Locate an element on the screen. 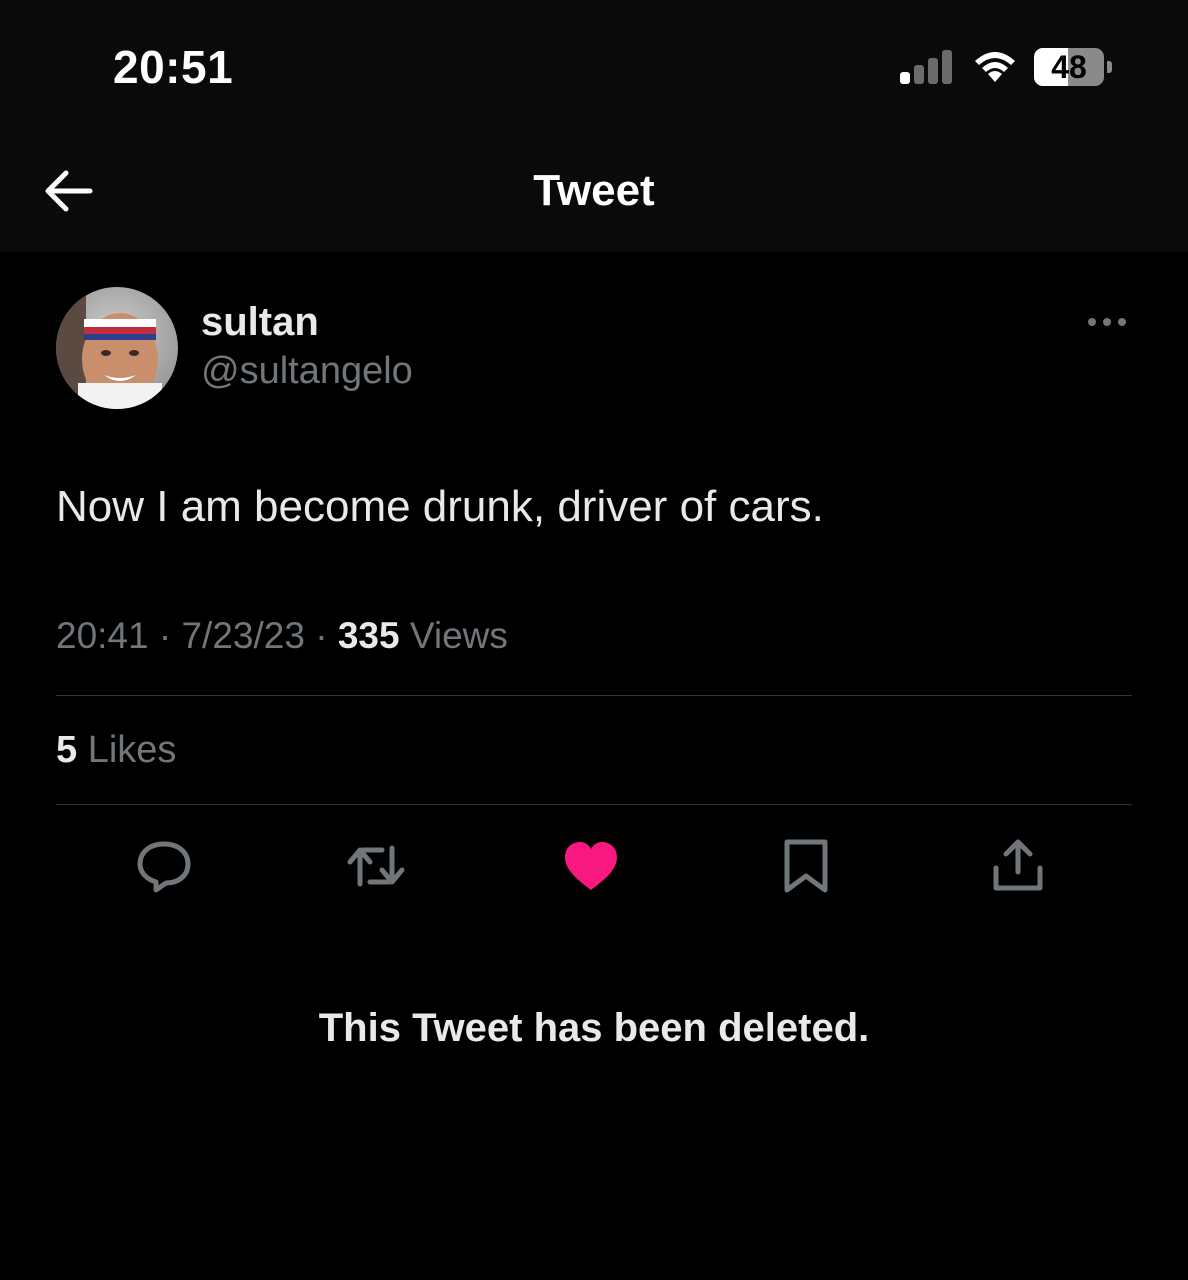 The width and height of the screenshot is (1188, 1280). battery-body: 48 is located at coordinates (1069, 67).